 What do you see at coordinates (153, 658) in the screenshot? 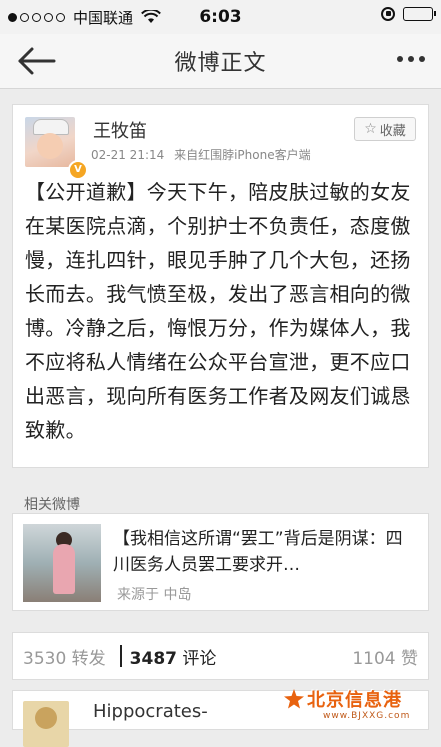
I see `comment-count: 3487` at bounding box center [153, 658].